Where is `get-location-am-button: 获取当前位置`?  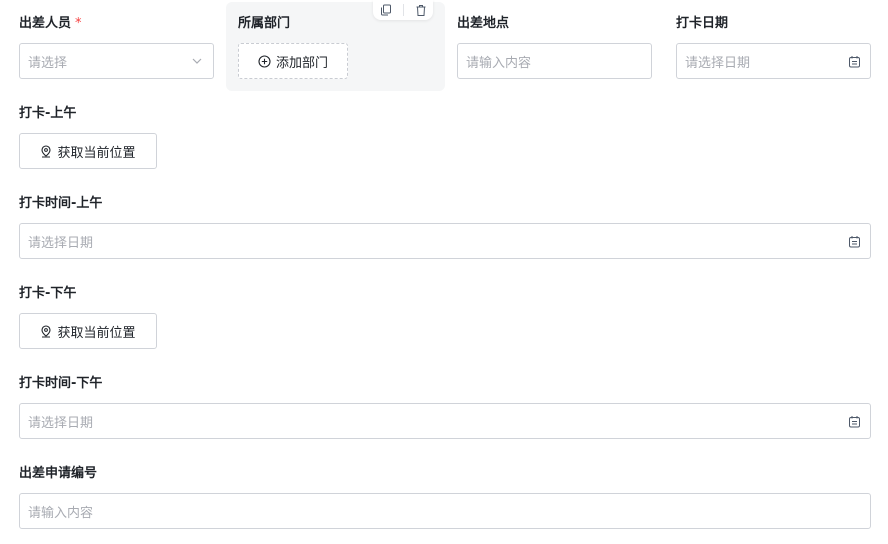
get-location-am-button: 获取当前位置 is located at coordinates (88, 151).